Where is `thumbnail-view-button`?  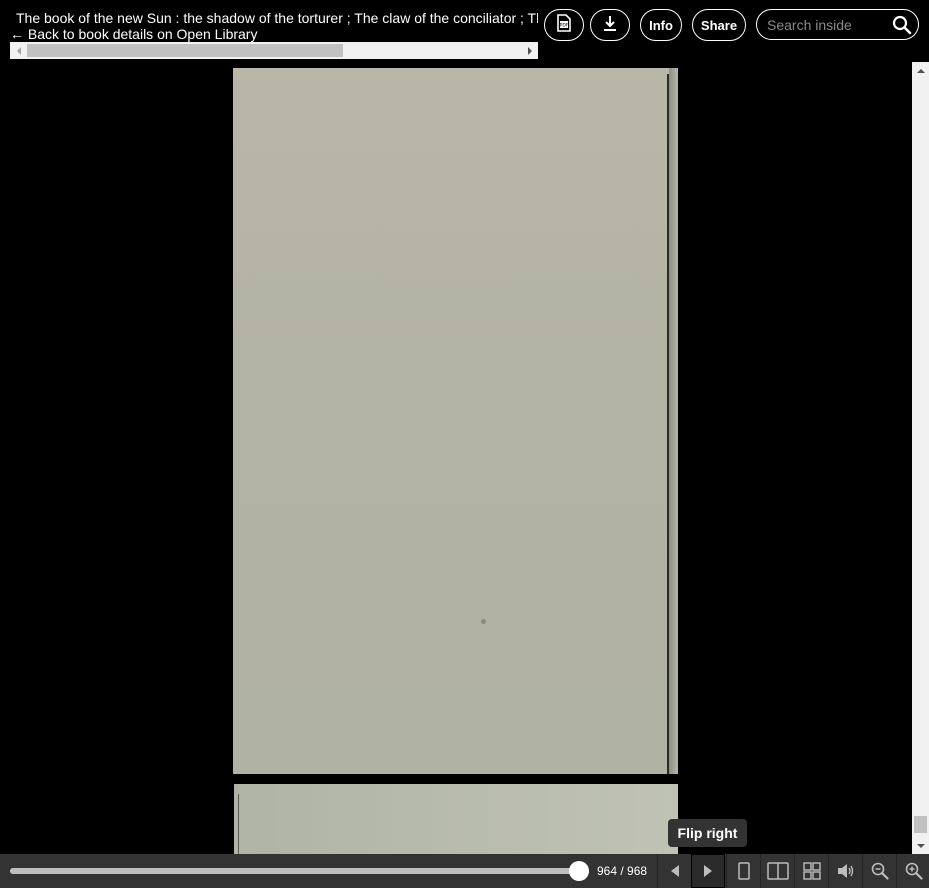
thumbnail-view-button is located at coordinates (811, 871).